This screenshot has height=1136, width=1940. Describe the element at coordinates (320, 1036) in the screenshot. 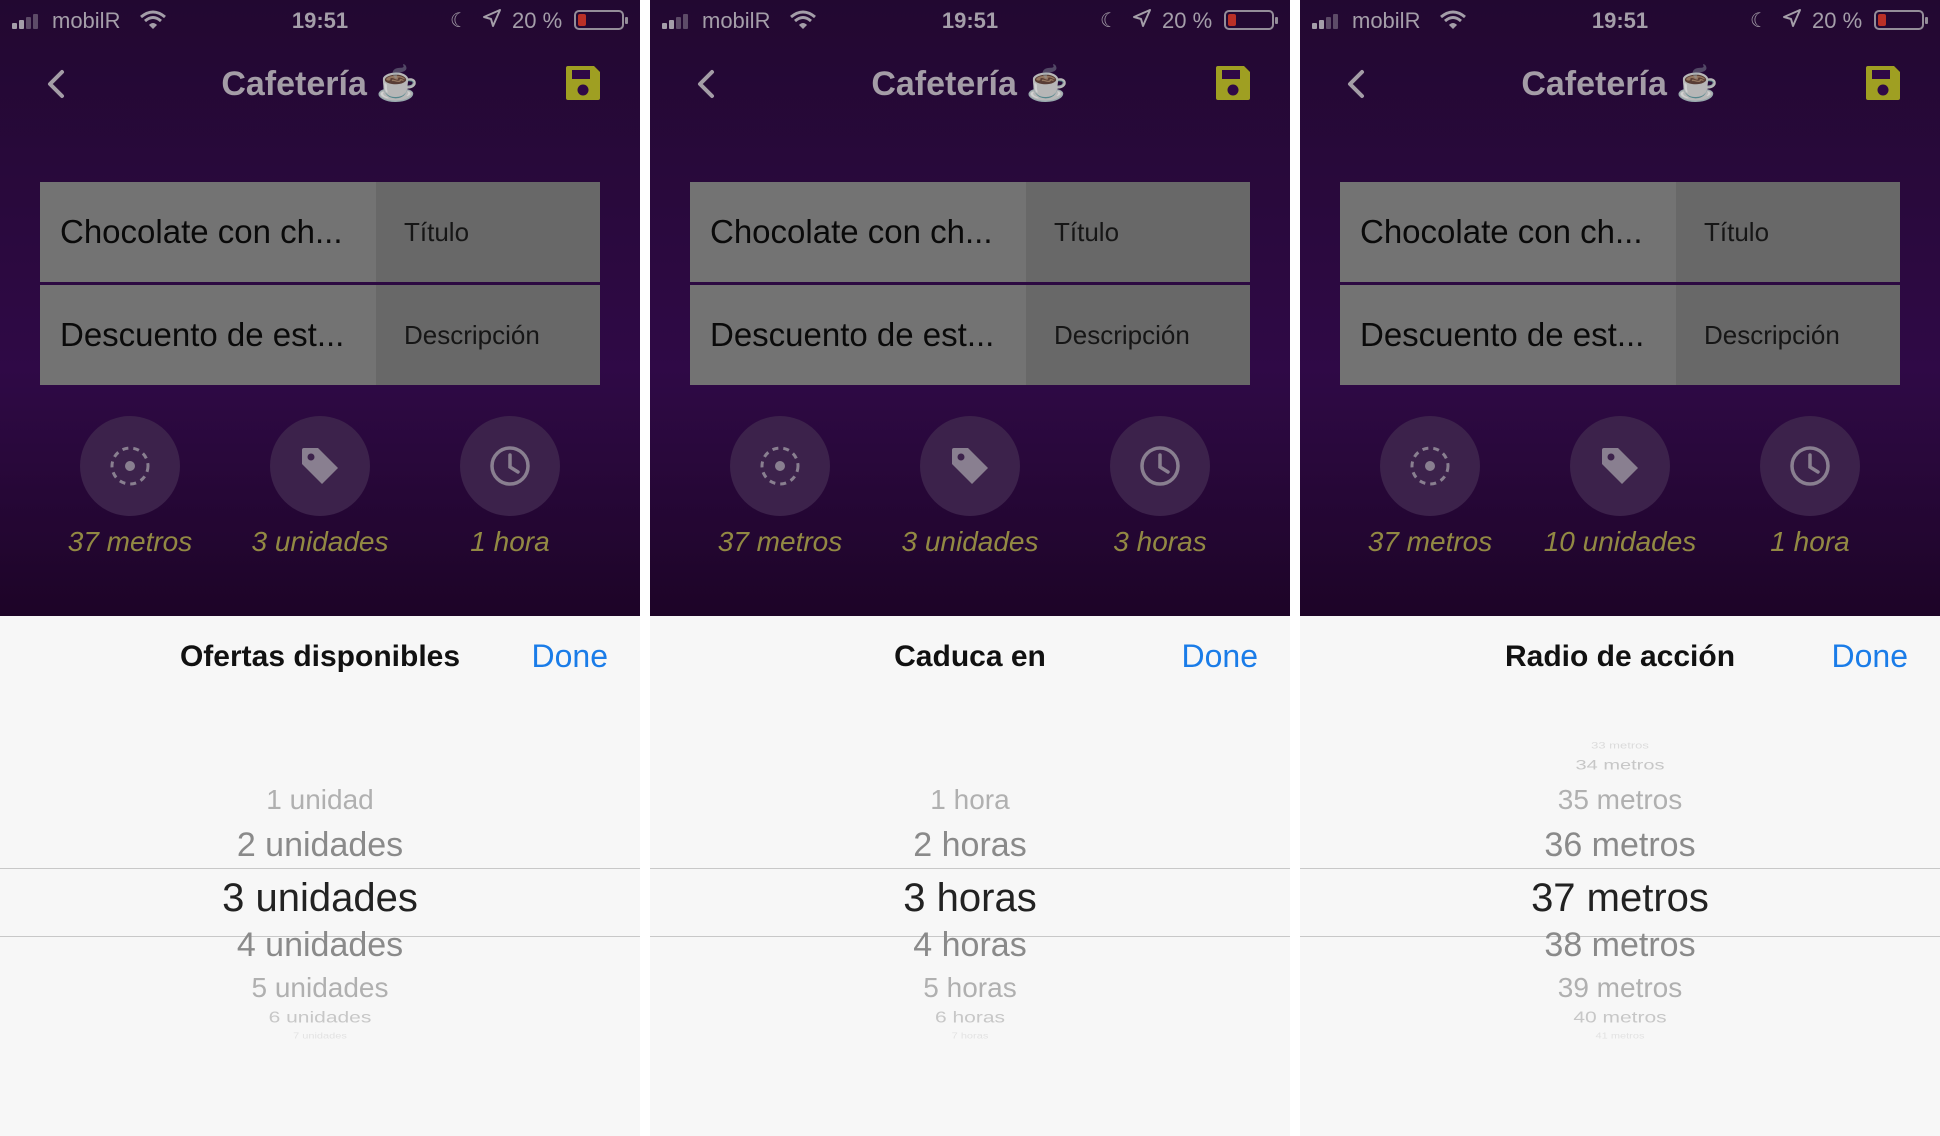

I see `picker-option: 7 unidades` at that location.